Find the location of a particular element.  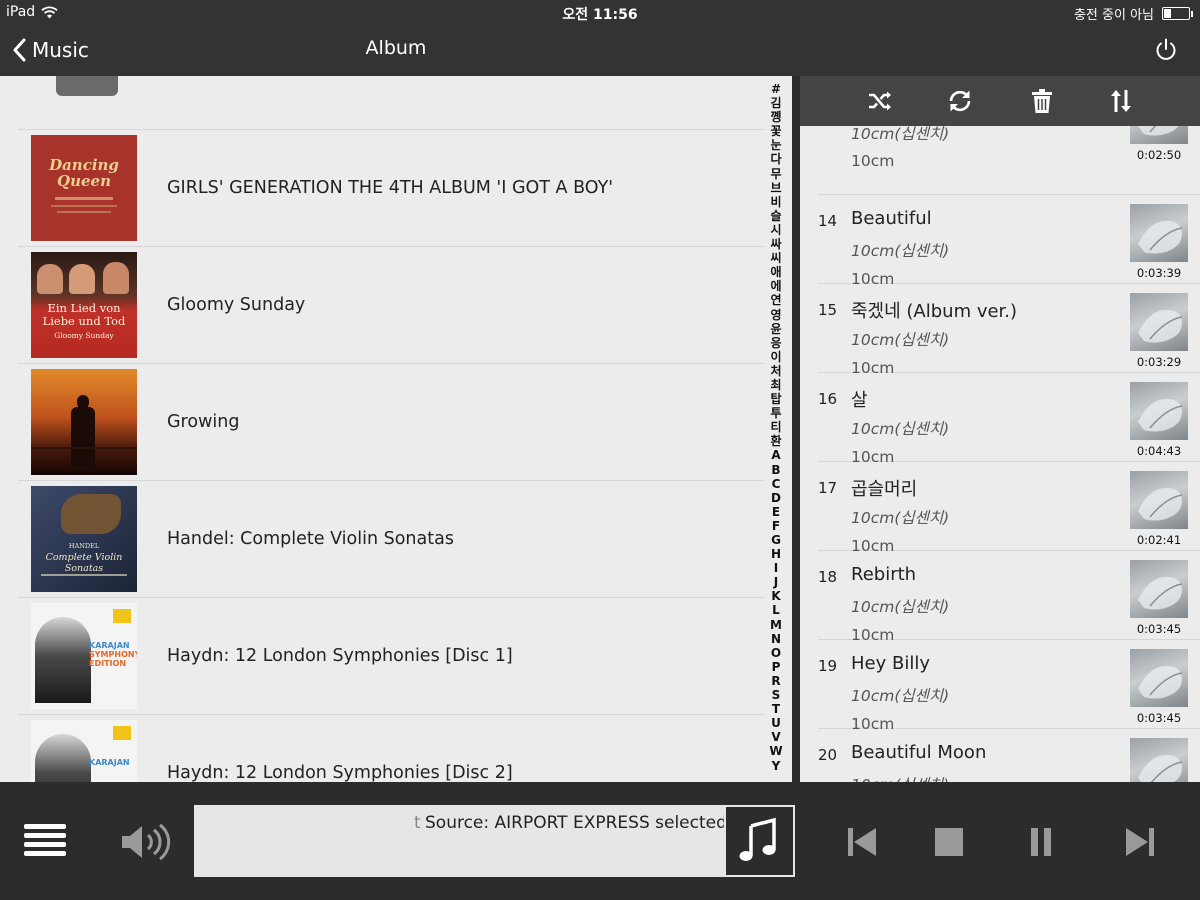

index-letter: G is located at coordinates (776, 540).